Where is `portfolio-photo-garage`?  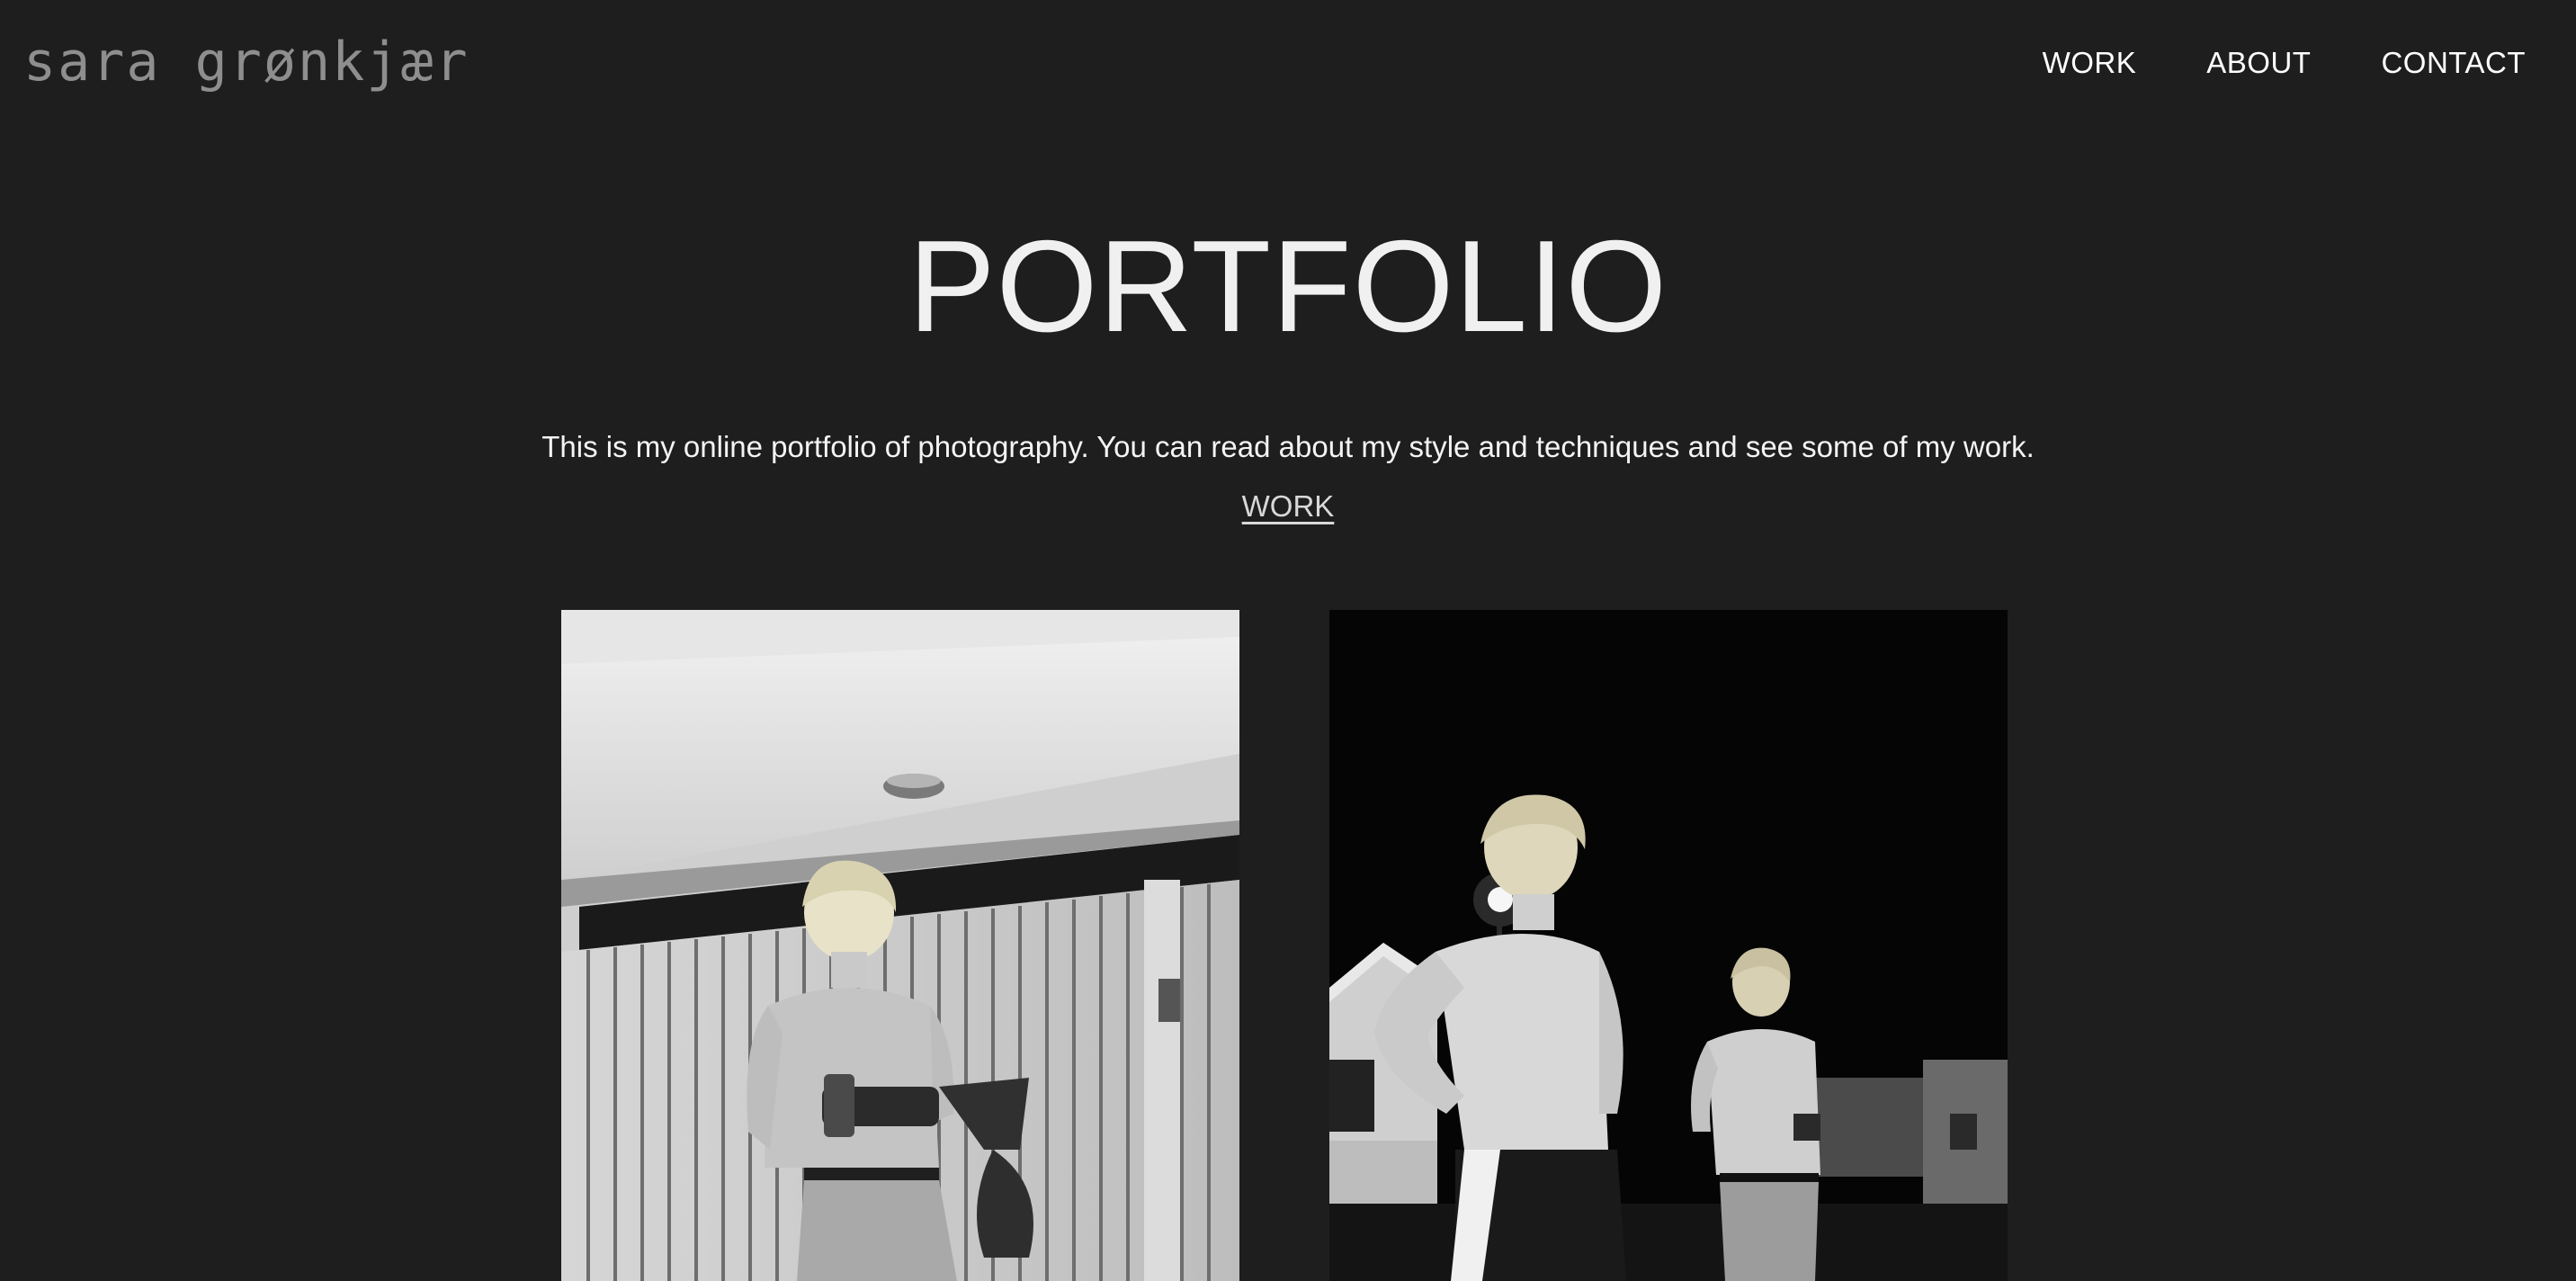 portfolio-photo-garage is located at coordinates (900, 945).